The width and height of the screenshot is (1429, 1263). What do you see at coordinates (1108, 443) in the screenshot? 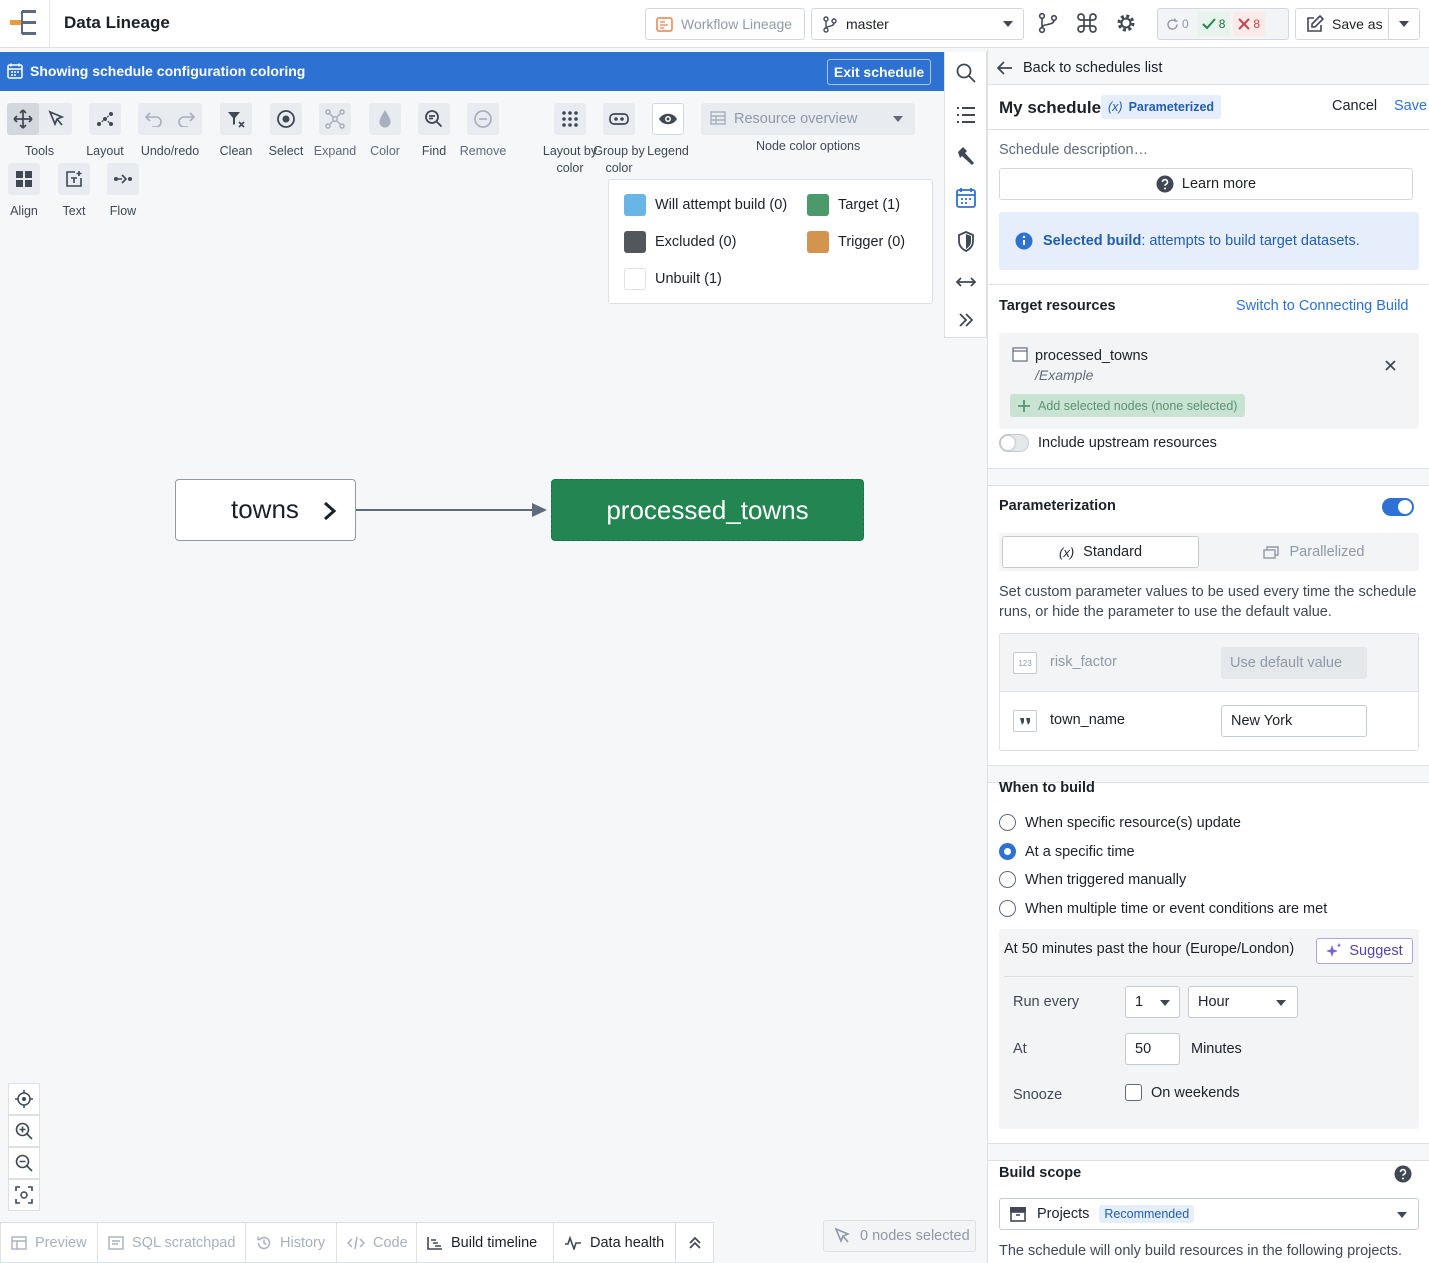
I see `include-upstream-toggle: Include upstream resources` at bounding box center [1108, 443].